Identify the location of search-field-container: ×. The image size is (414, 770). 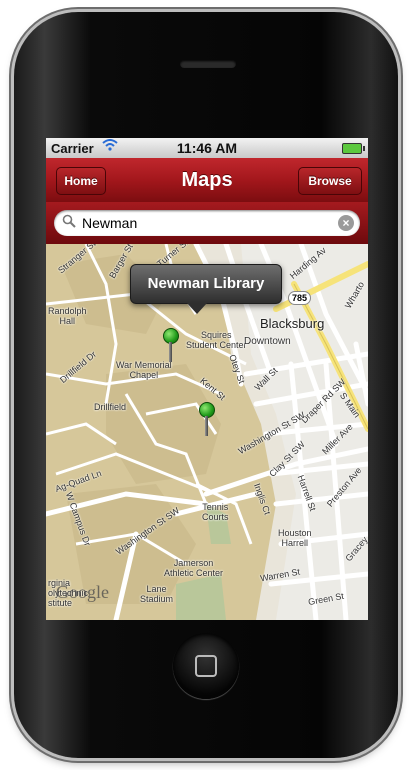
(207, 223).